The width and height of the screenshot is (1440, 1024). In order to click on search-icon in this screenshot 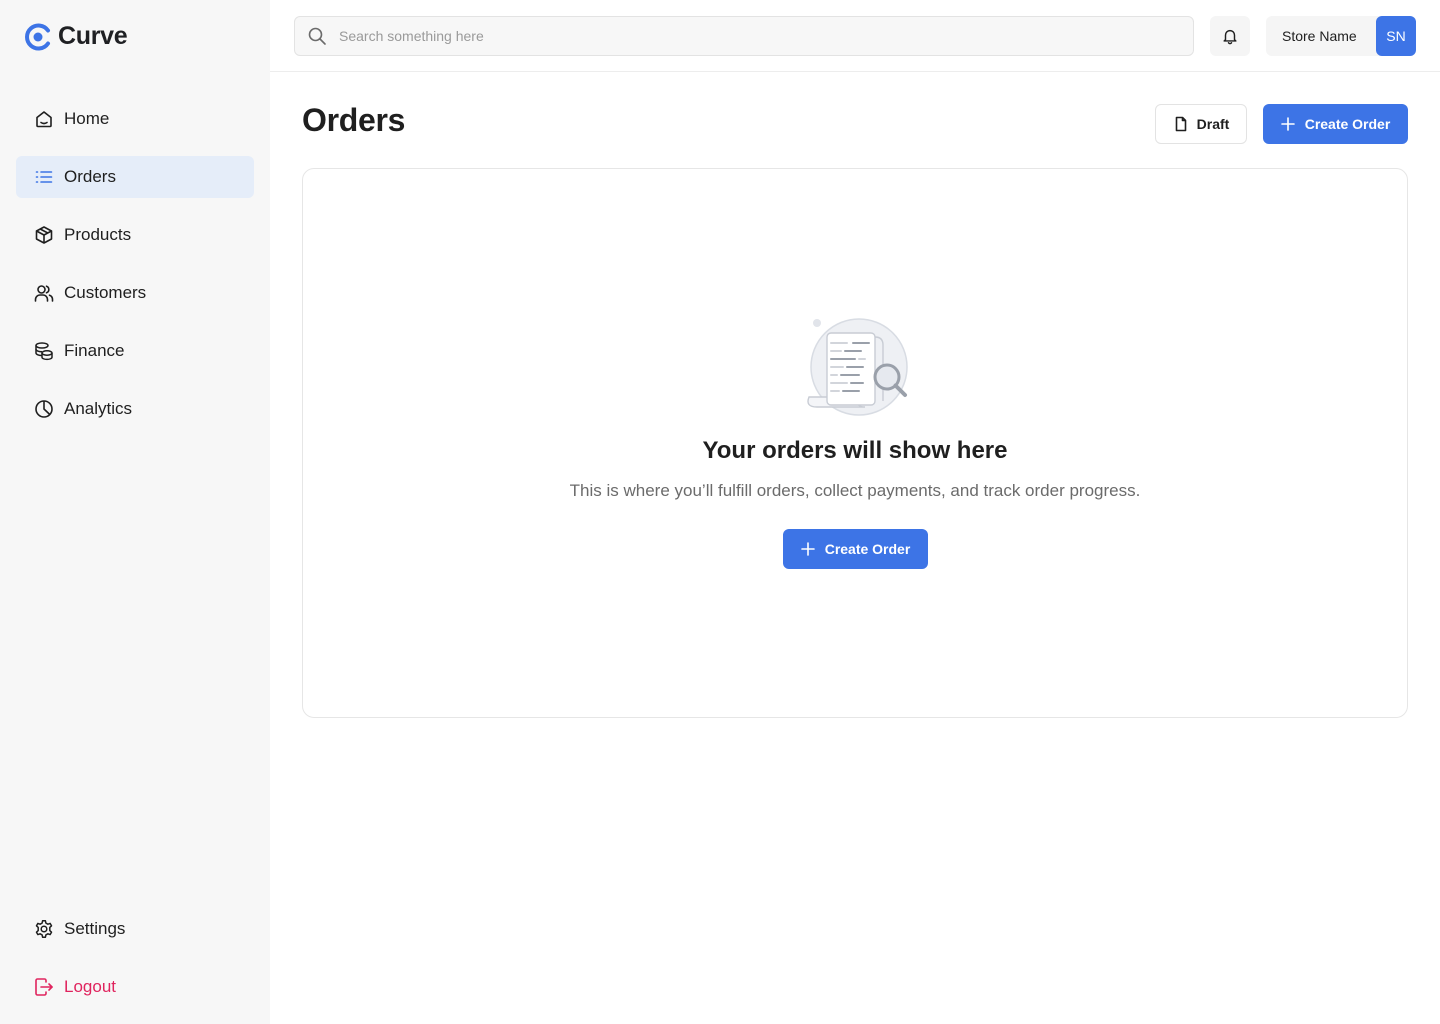, I will do `click(317, 36)`.